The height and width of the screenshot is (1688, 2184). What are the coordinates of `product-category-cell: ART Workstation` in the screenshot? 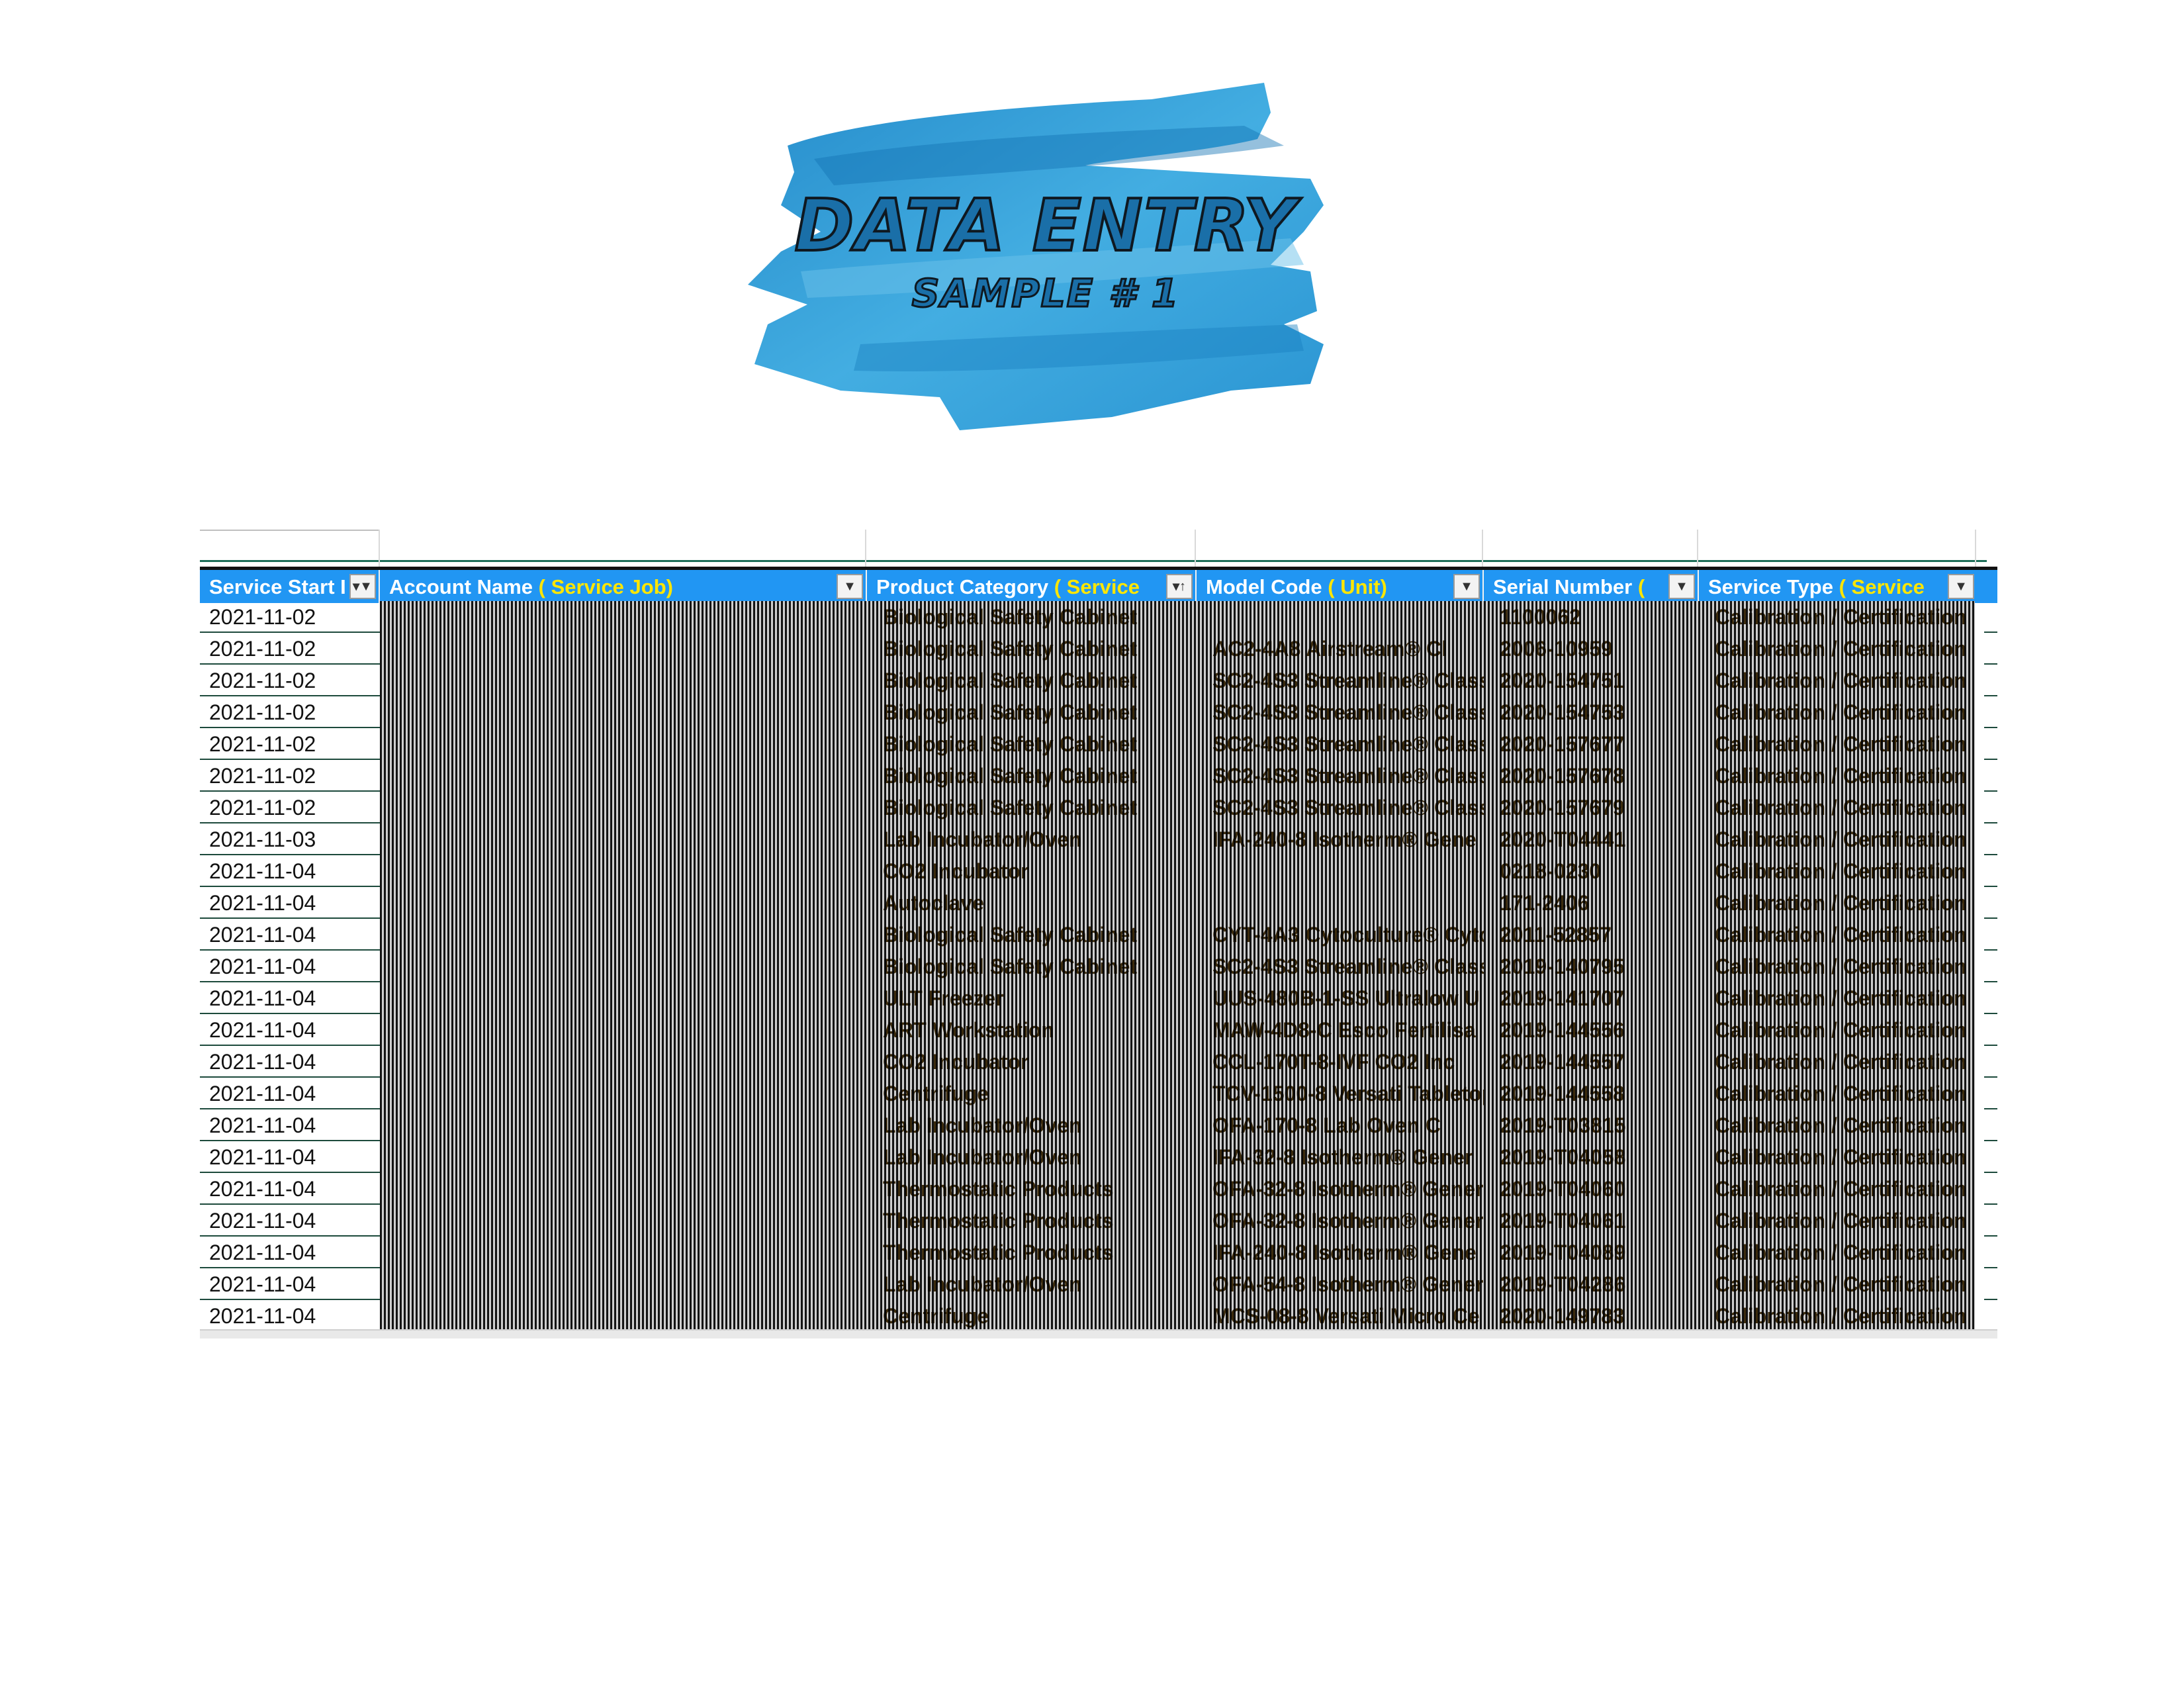 It's located at (1032, 1030).